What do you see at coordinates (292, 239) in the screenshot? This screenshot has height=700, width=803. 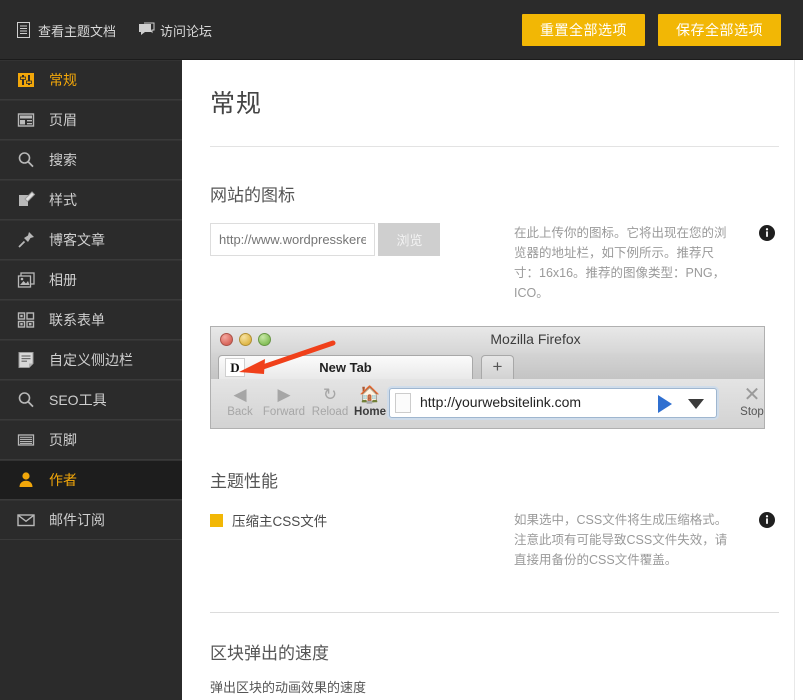 I see `site-icon-url-input` at bounding box center [292, 239].